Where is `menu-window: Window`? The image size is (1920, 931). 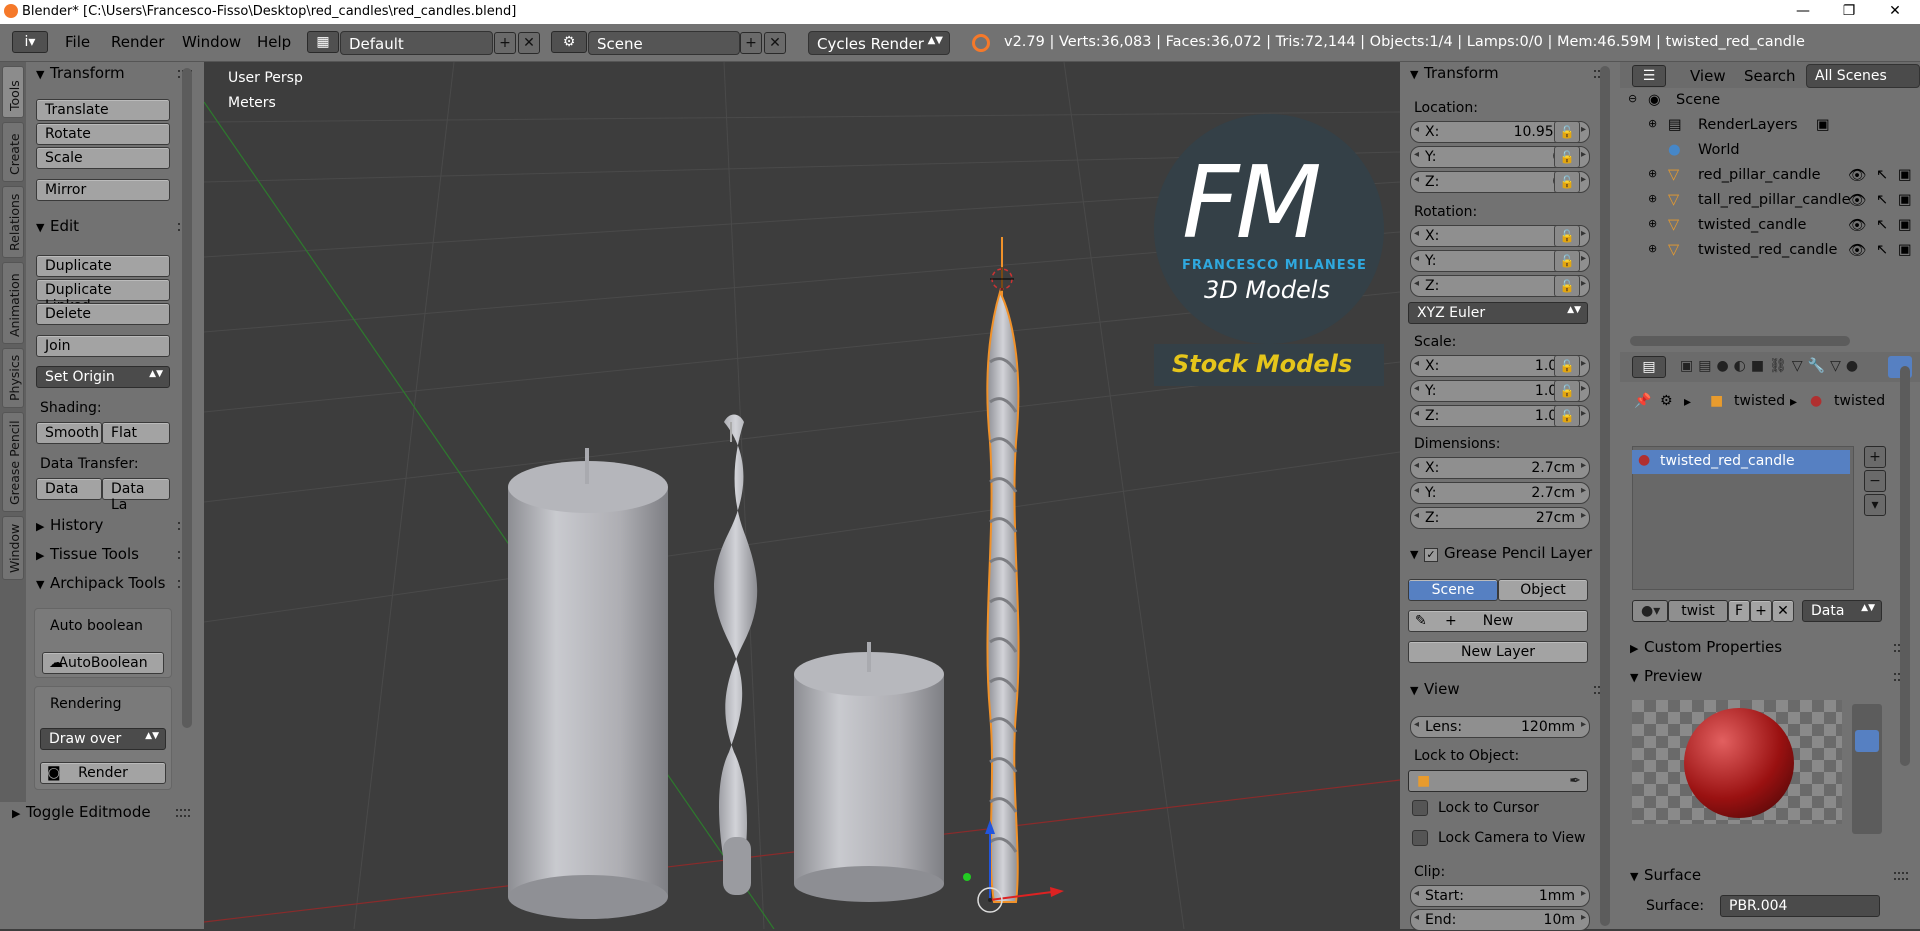
menu-window: Window is located at coordinates (211, 42).